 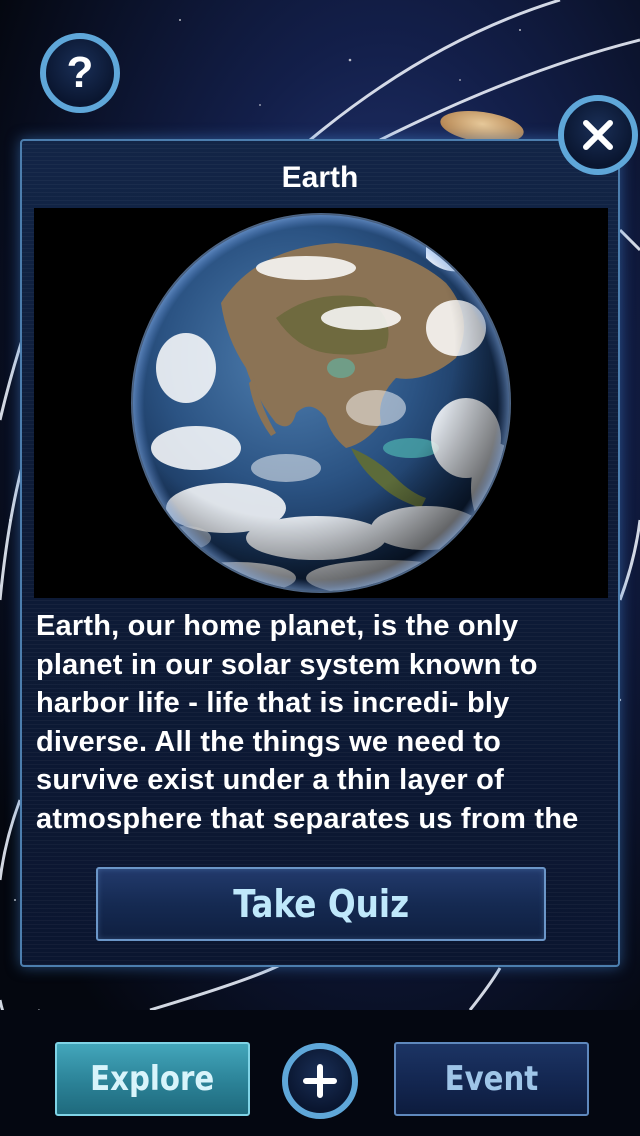 I want to click on close-x-icon, so click(x=598, y=135).